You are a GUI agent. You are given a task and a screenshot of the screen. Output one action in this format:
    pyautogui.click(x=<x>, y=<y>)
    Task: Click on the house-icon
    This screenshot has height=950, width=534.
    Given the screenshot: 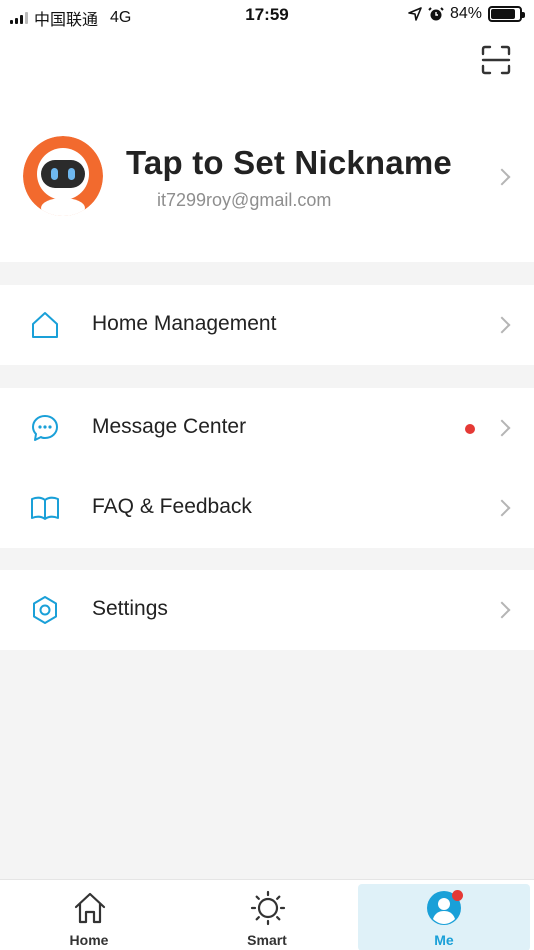 What is the action you would take?
    pyautogui.click(x=45, y=325)
    